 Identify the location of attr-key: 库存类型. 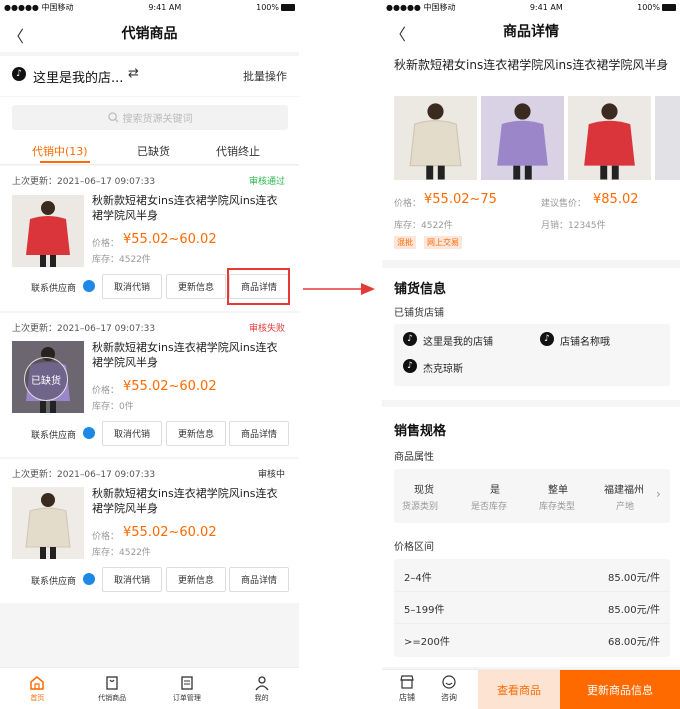
(557, 507).